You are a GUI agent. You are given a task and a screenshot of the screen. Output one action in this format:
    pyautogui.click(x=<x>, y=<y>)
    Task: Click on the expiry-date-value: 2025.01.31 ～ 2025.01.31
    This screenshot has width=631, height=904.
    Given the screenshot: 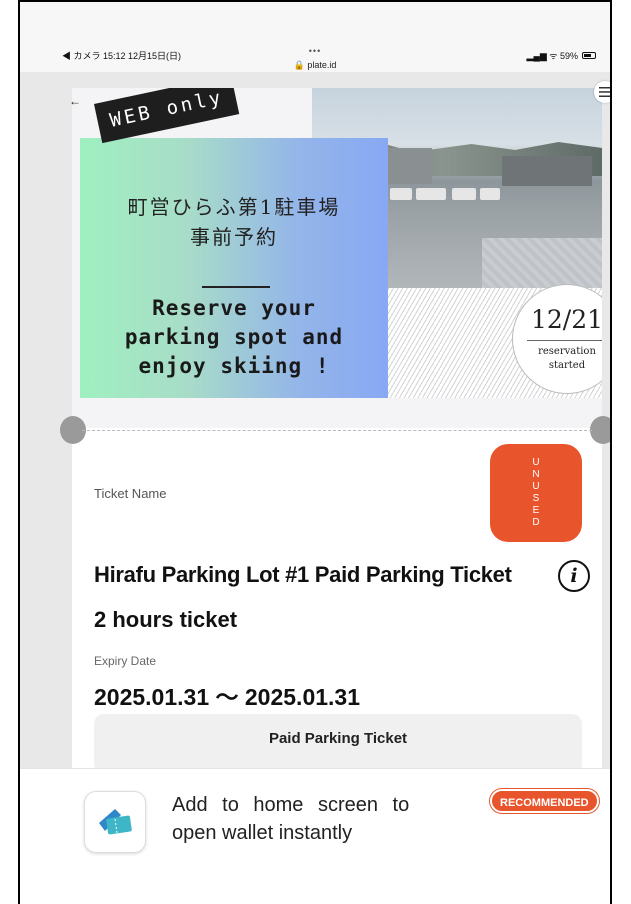 What is the action you would take?
    pyautogui.click(x=227, y=697)
    